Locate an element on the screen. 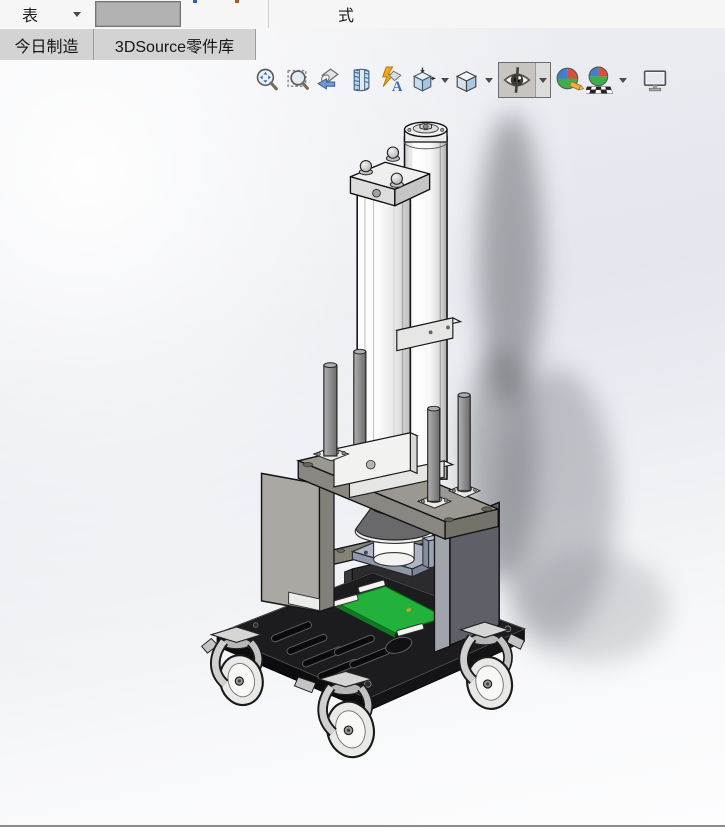 This screenshot has height=831, width=725. apply-scene-icon is located at coordinates (599, 80).